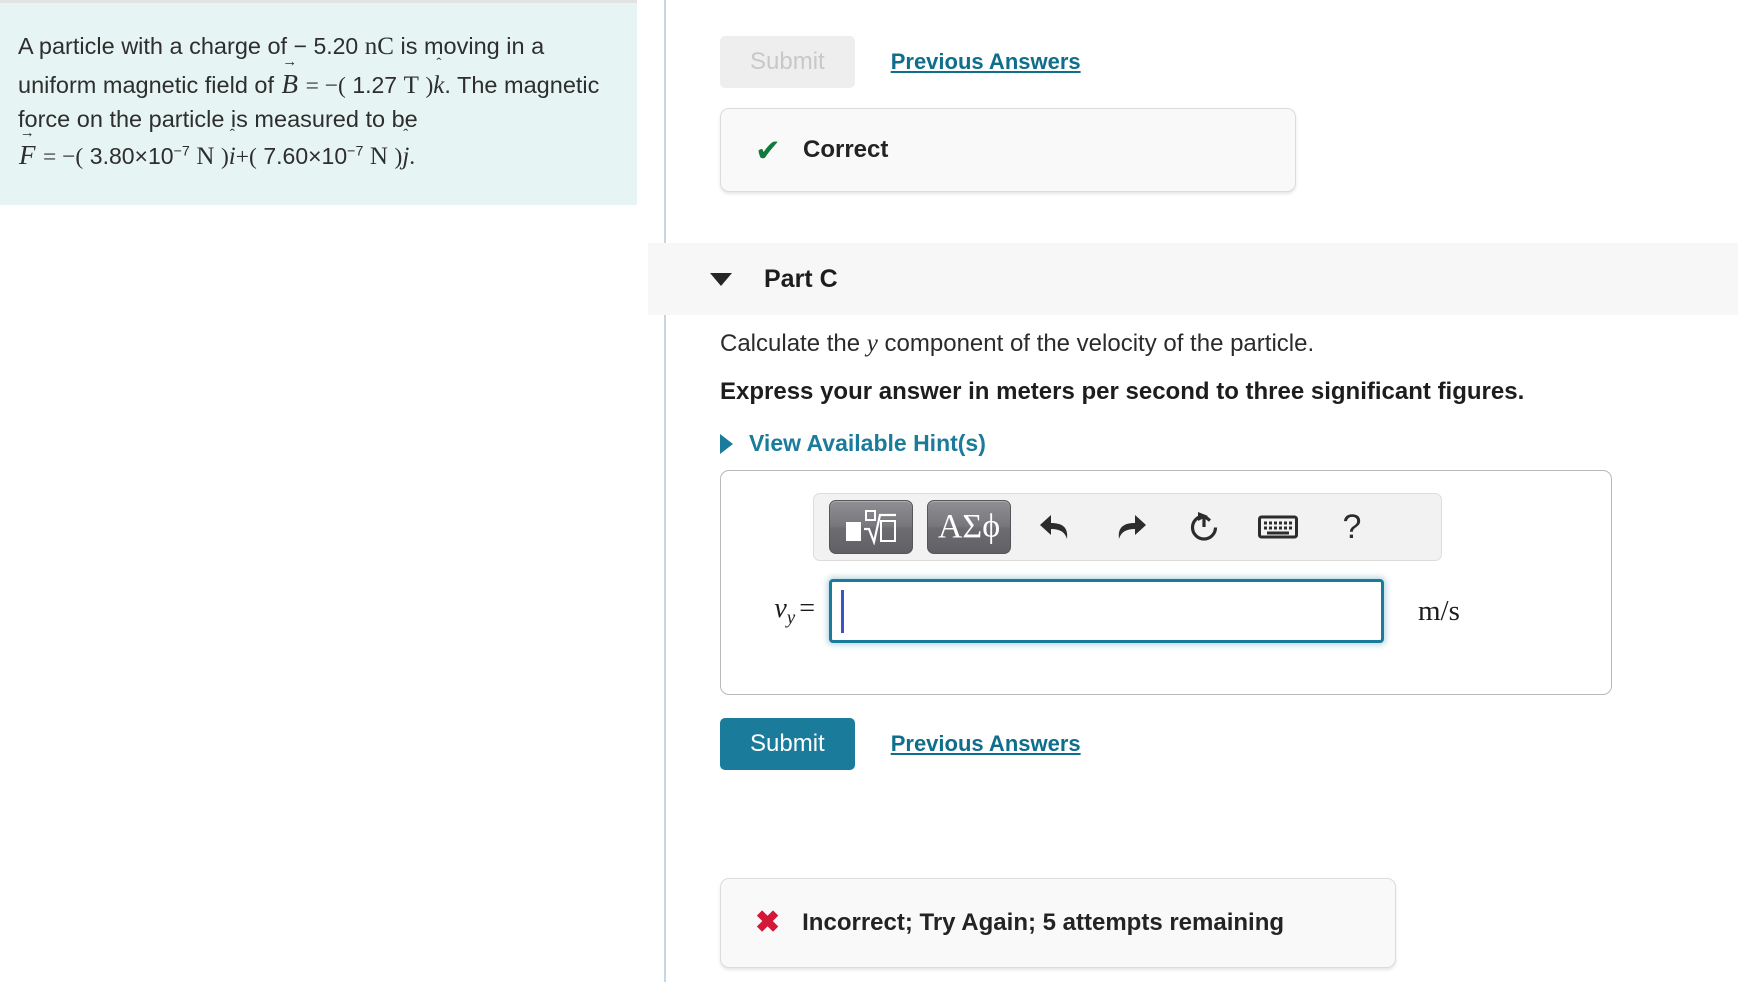 The width and height of the screenshot is (1738, 982). I want to click on reset-button, so click(1204, 527).